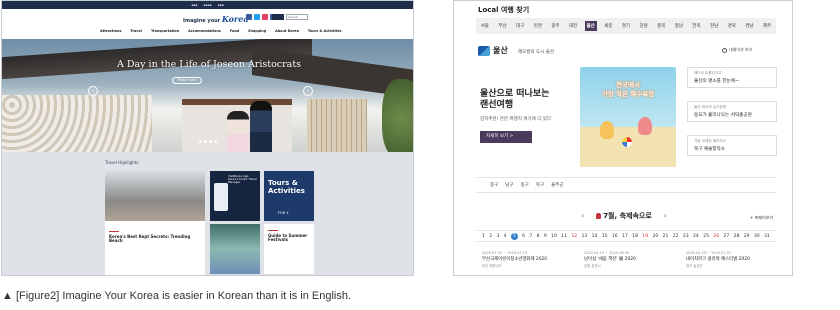  What do you see at coordinates (505, 236) in the screenshot?
I see `day-item: 4` at bounding box center [505, 236].